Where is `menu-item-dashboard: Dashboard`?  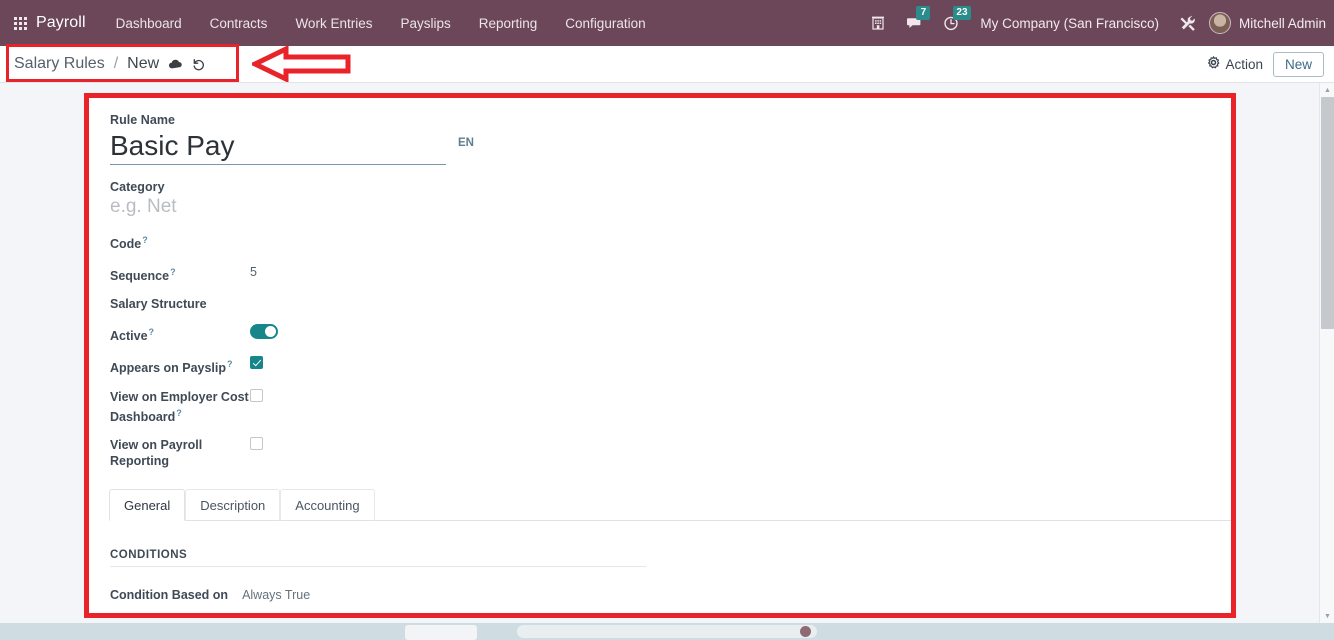
menu-item-dashboard: Dashboard is located at coordinates (149, 23).